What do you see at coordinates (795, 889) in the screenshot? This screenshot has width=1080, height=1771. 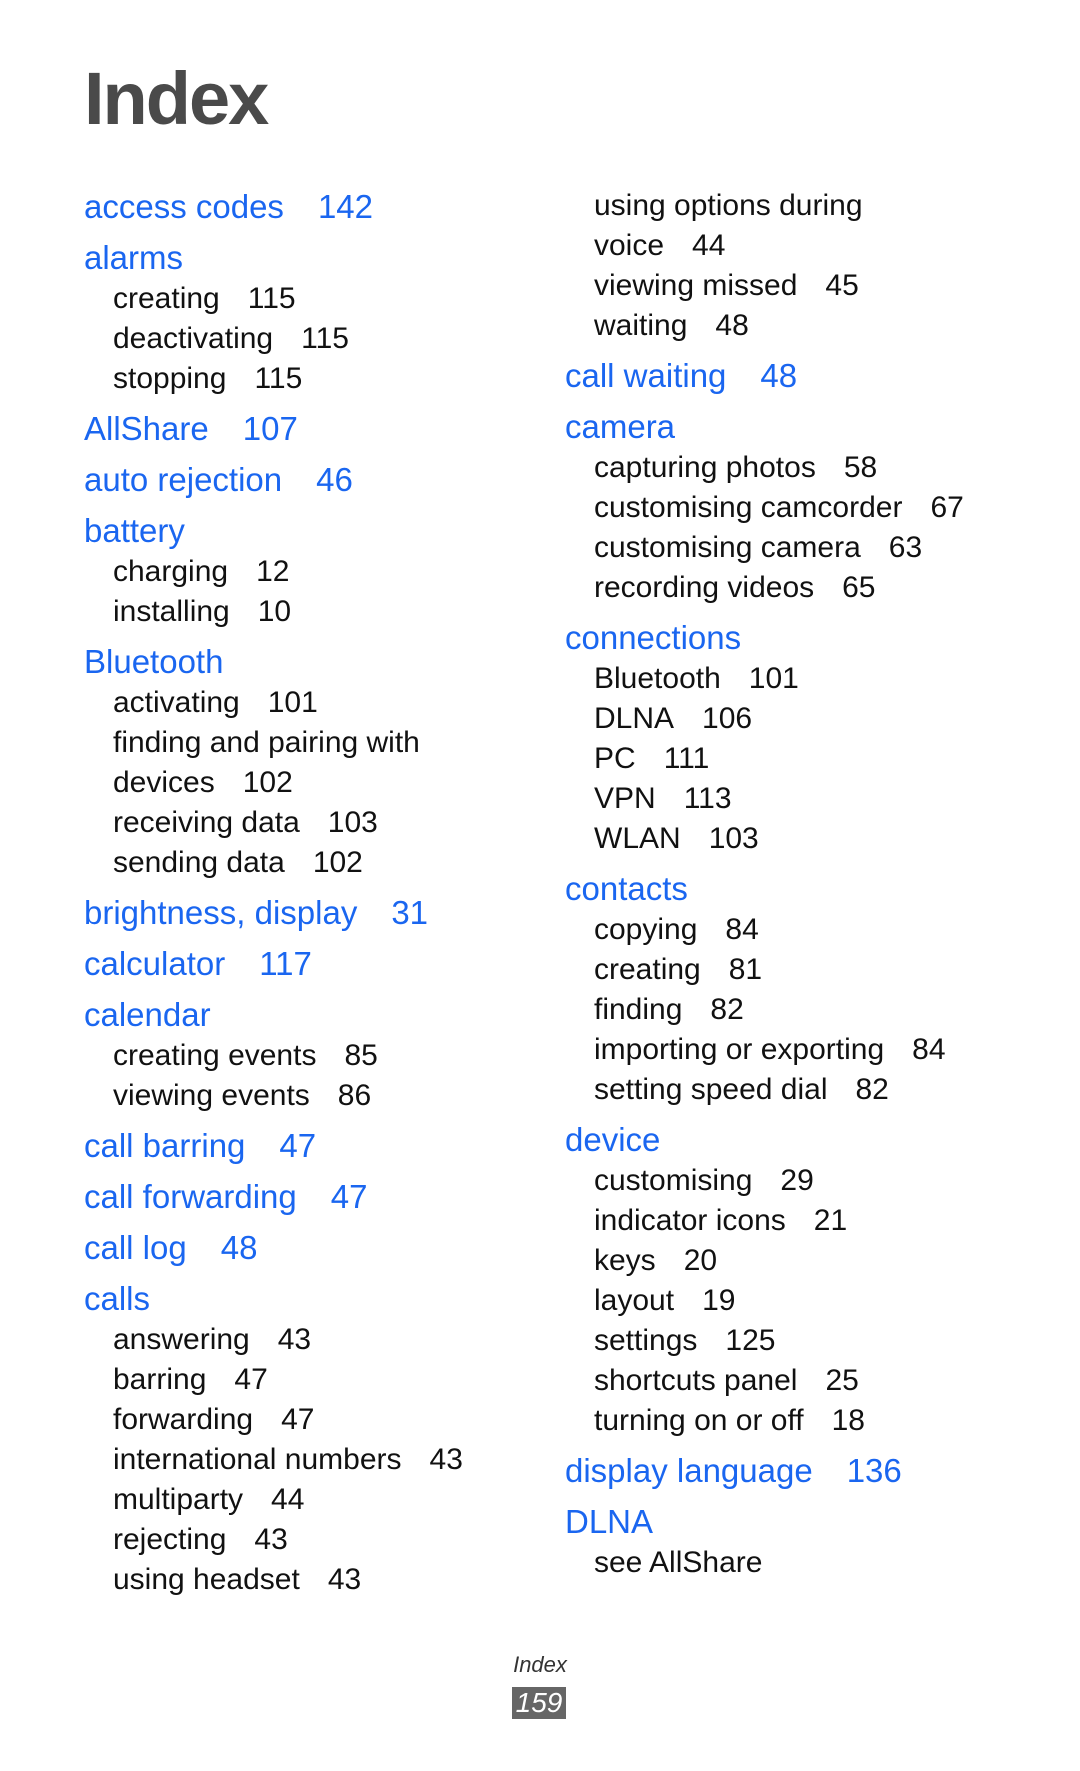 I see `index-heading: contacts` at bounding box center [795, 889].